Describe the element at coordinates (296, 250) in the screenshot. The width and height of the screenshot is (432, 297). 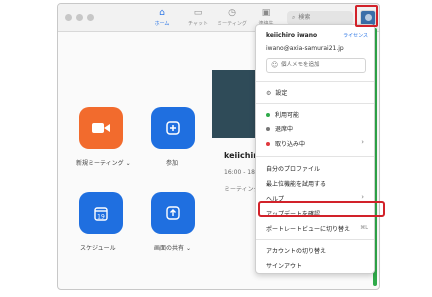
I see `switch-account-item: アカウントの切り替え` at that location.